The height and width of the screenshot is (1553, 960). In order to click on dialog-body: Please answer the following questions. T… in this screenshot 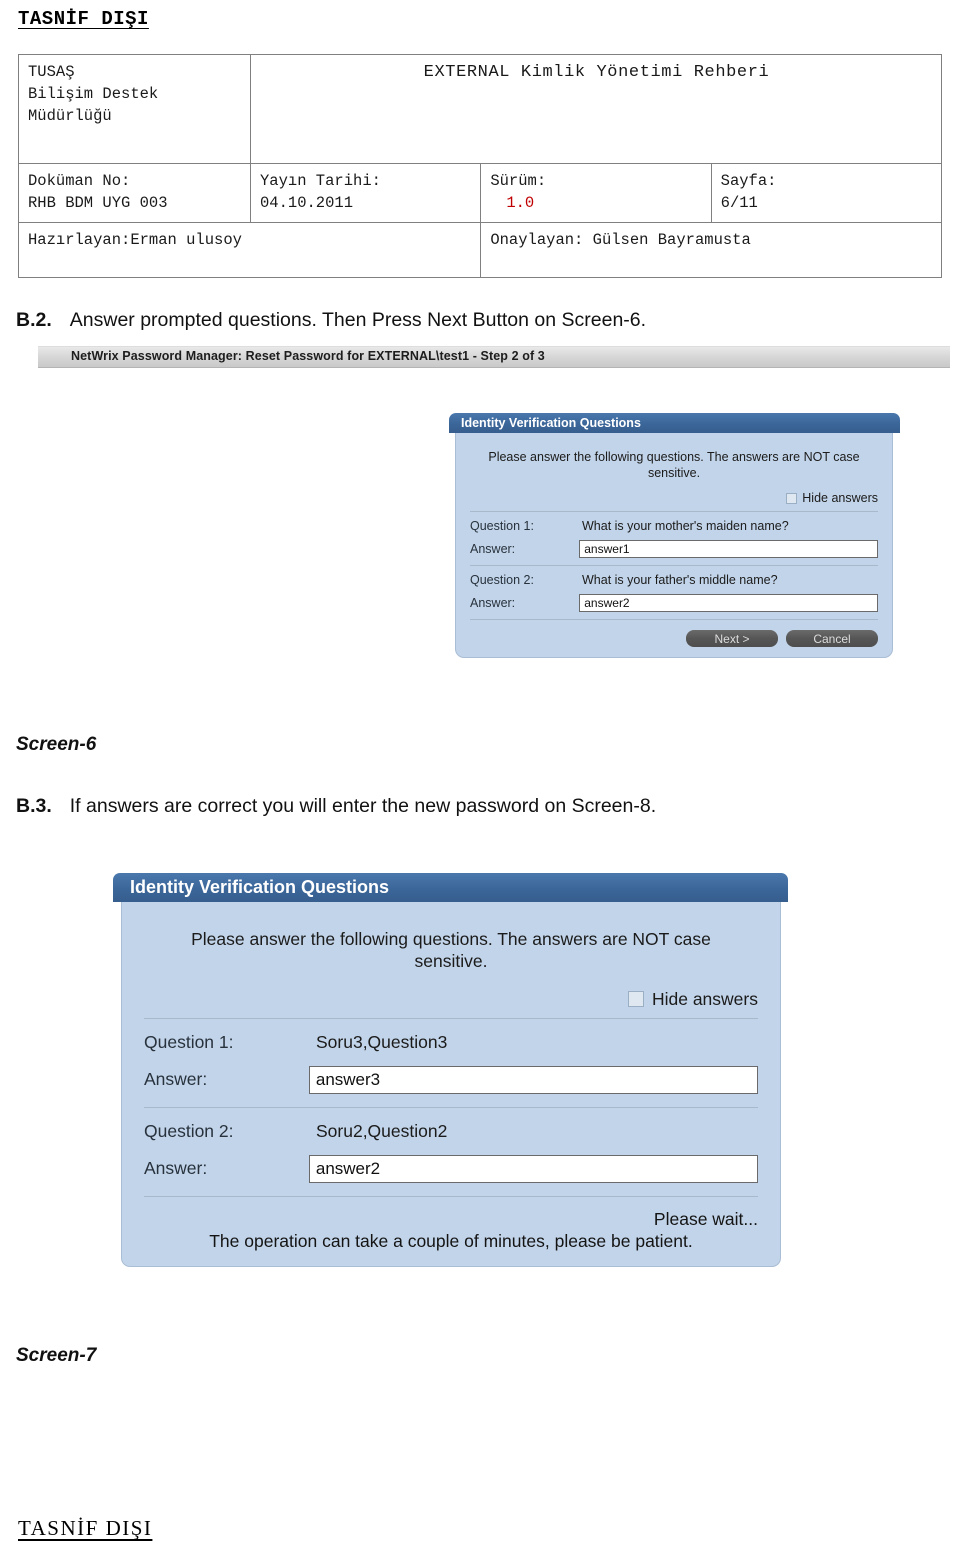, I will do `click(674, 545)`.